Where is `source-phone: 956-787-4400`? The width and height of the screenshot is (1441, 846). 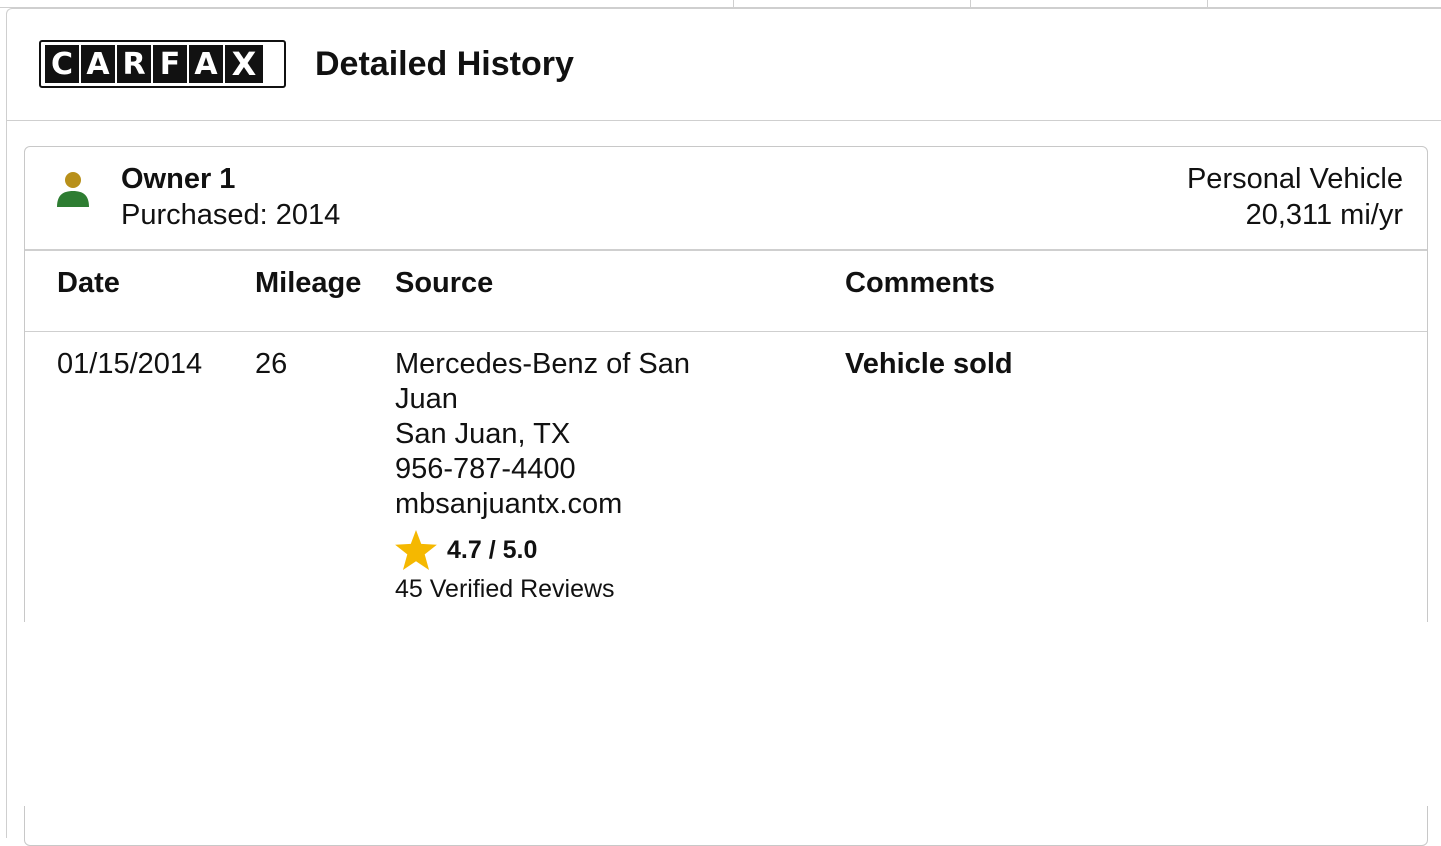 source-phone: 956-787-4400 is located at coordinates (605, 469).